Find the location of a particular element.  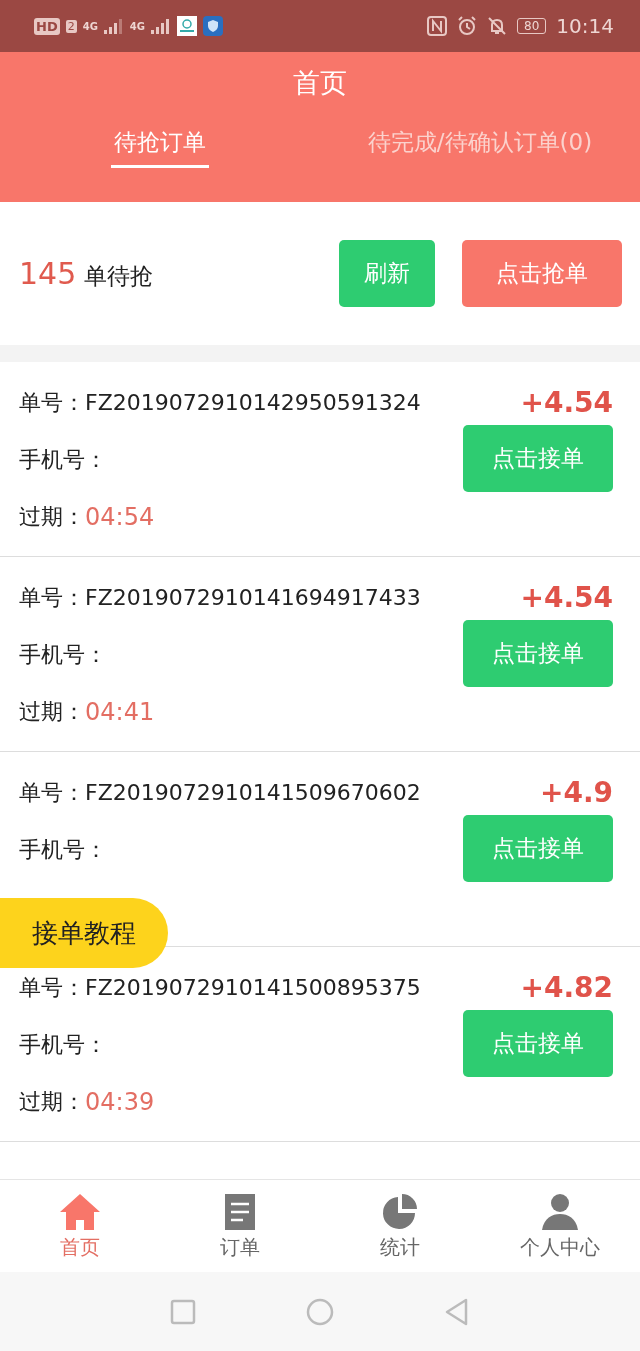

expiry-time: 04:41 is located at coordinates (120, 711).